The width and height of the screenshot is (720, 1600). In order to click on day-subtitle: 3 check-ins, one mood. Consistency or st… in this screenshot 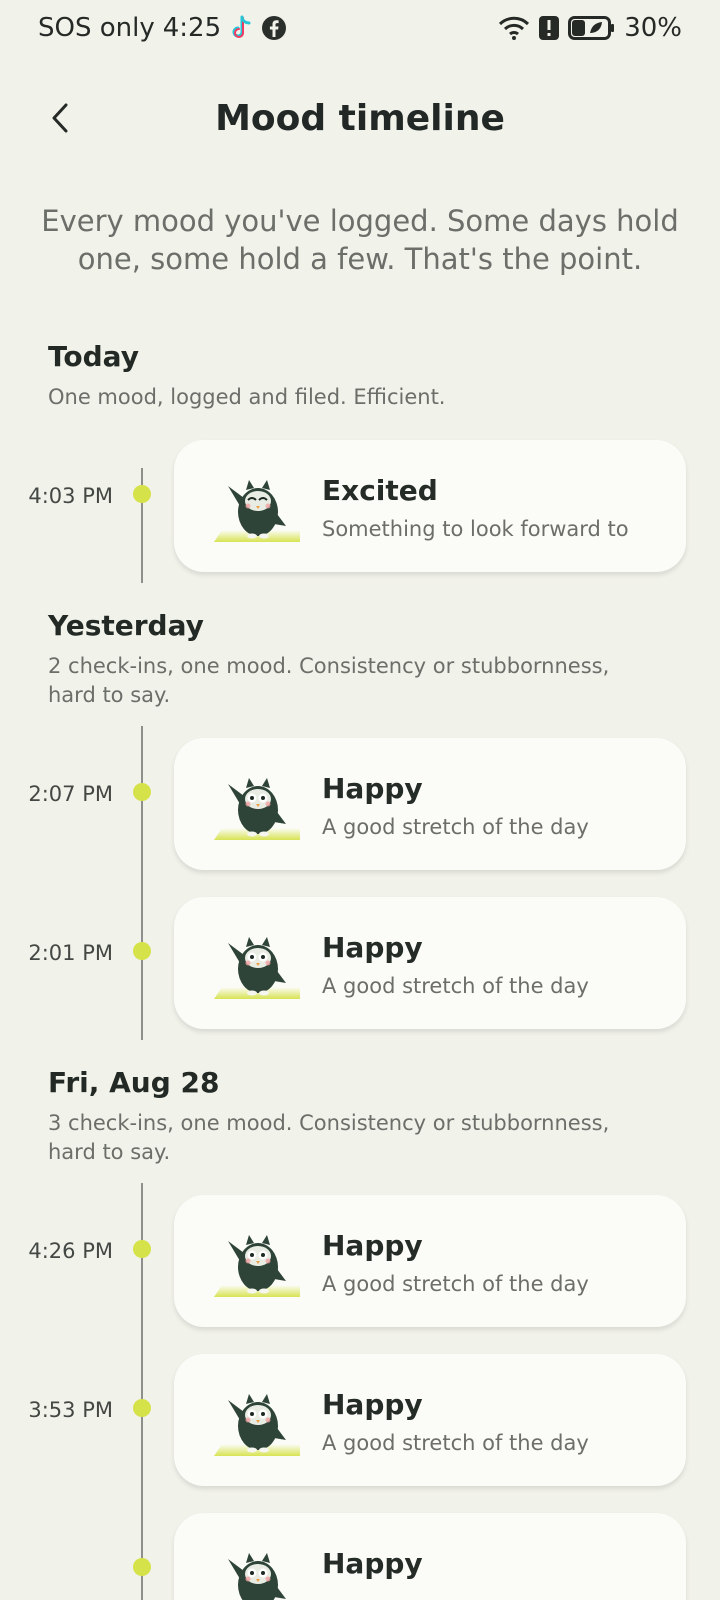, I will do `click(329, 1137)`.